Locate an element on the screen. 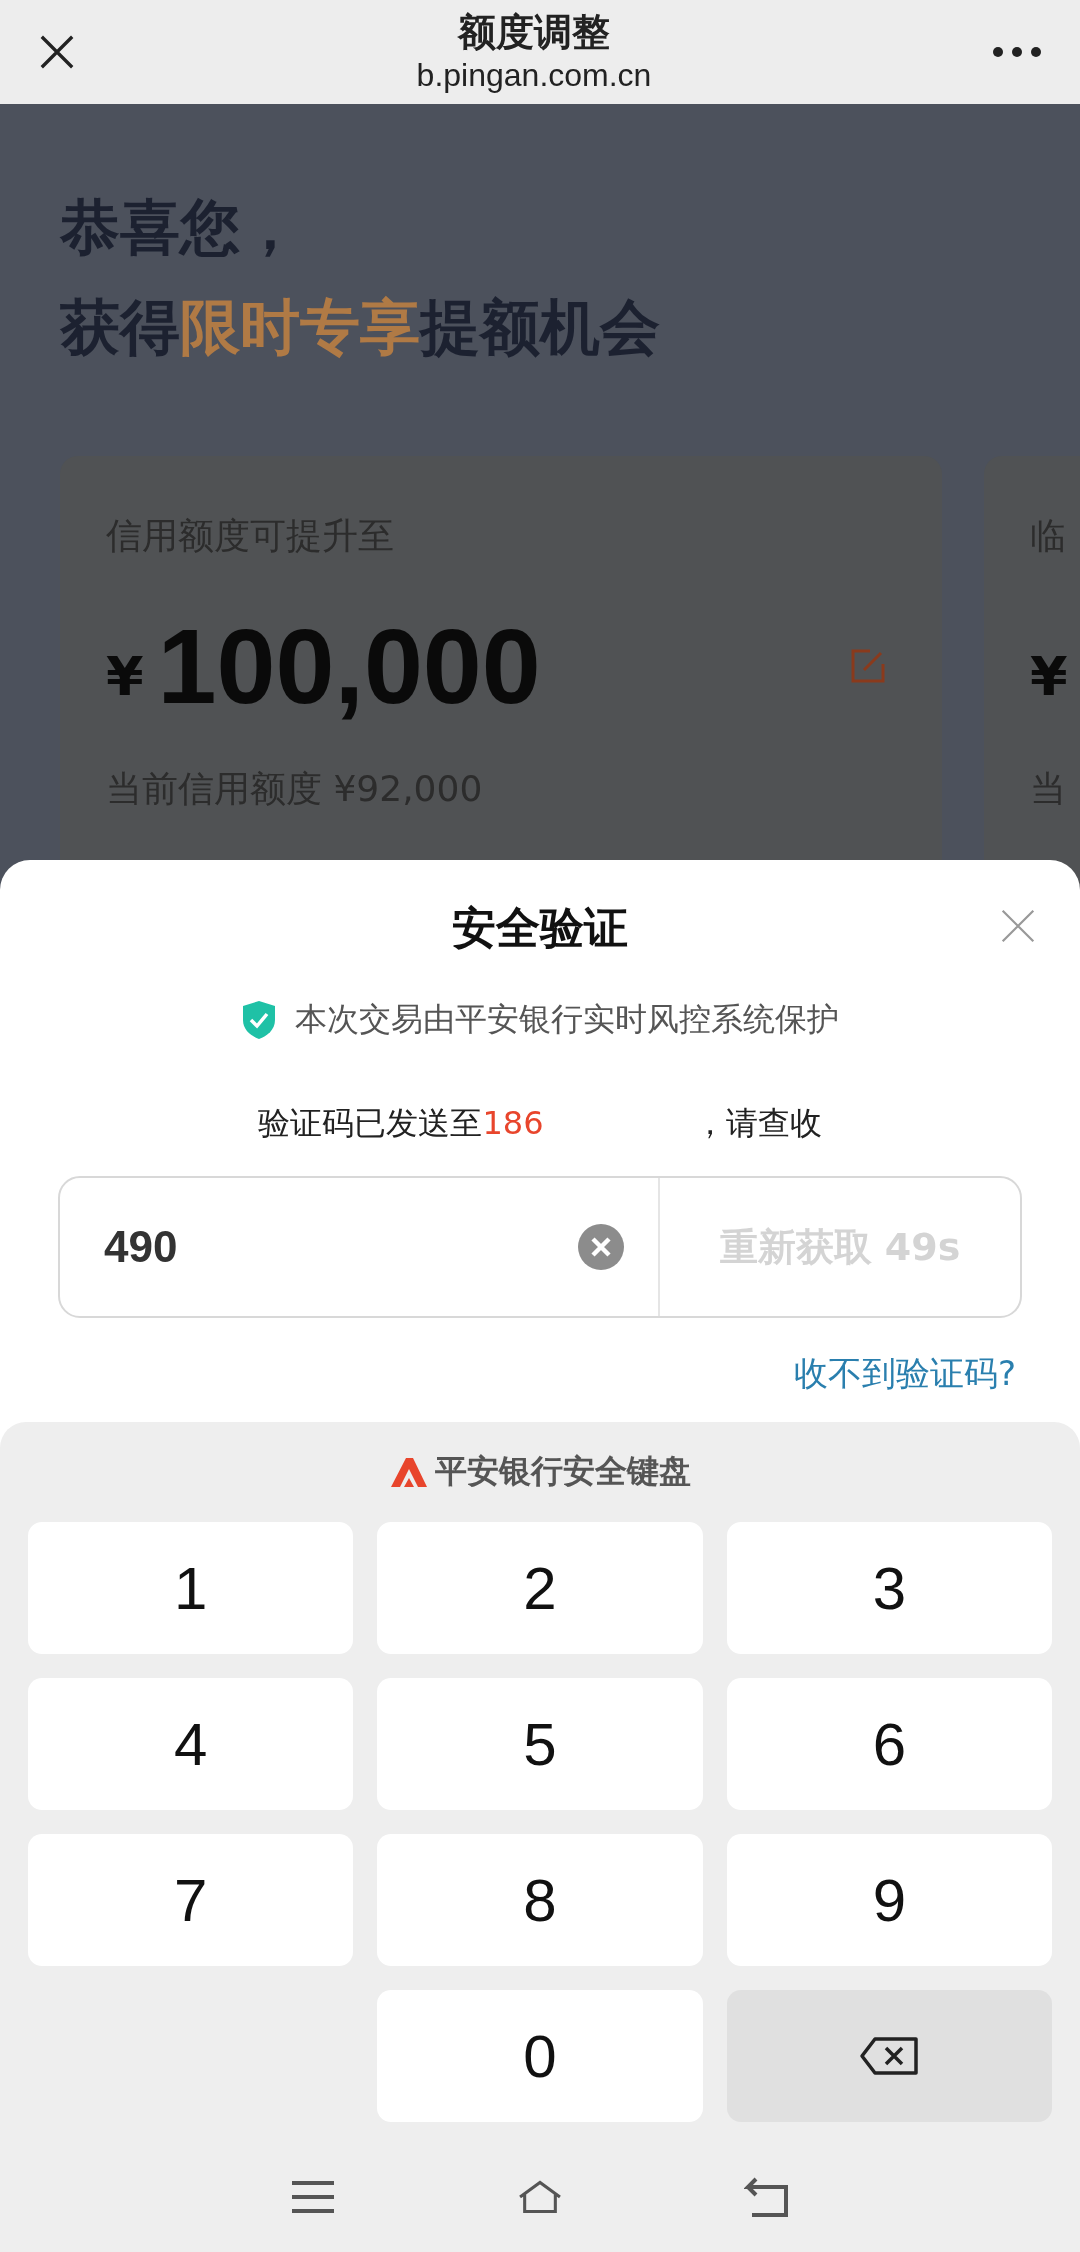  digit-key: 3 is located at coordinates (889, 1588).